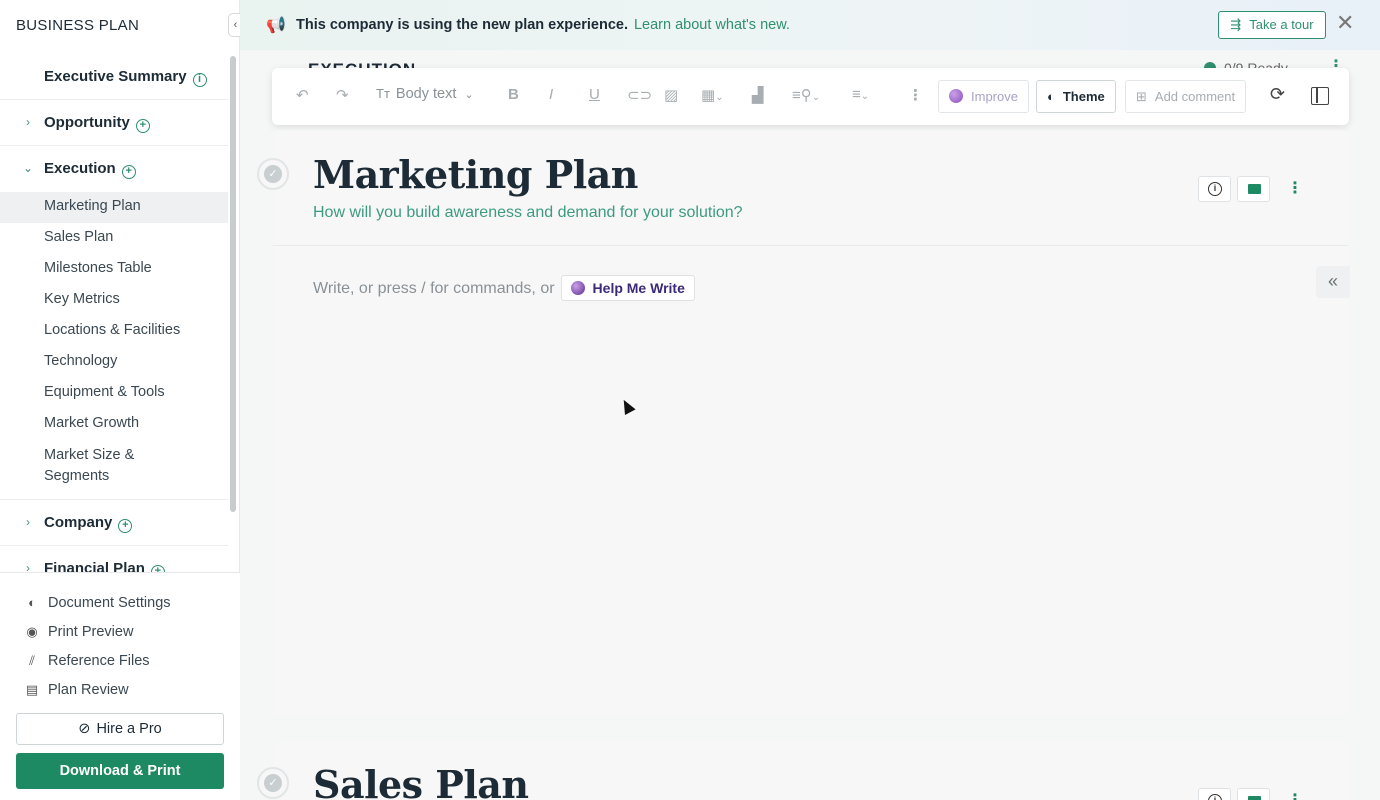 The height and width of the screenshot is (800, 1380). I want to click on take-a-tour-button: ⇶ Take a tour, so click(1272, 25).